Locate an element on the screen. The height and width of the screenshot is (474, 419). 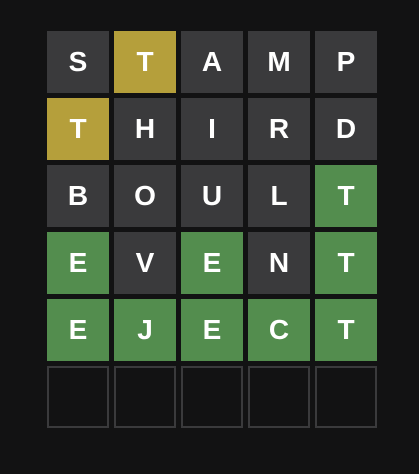
tile-absent: A is located at coordinates (212, 62).